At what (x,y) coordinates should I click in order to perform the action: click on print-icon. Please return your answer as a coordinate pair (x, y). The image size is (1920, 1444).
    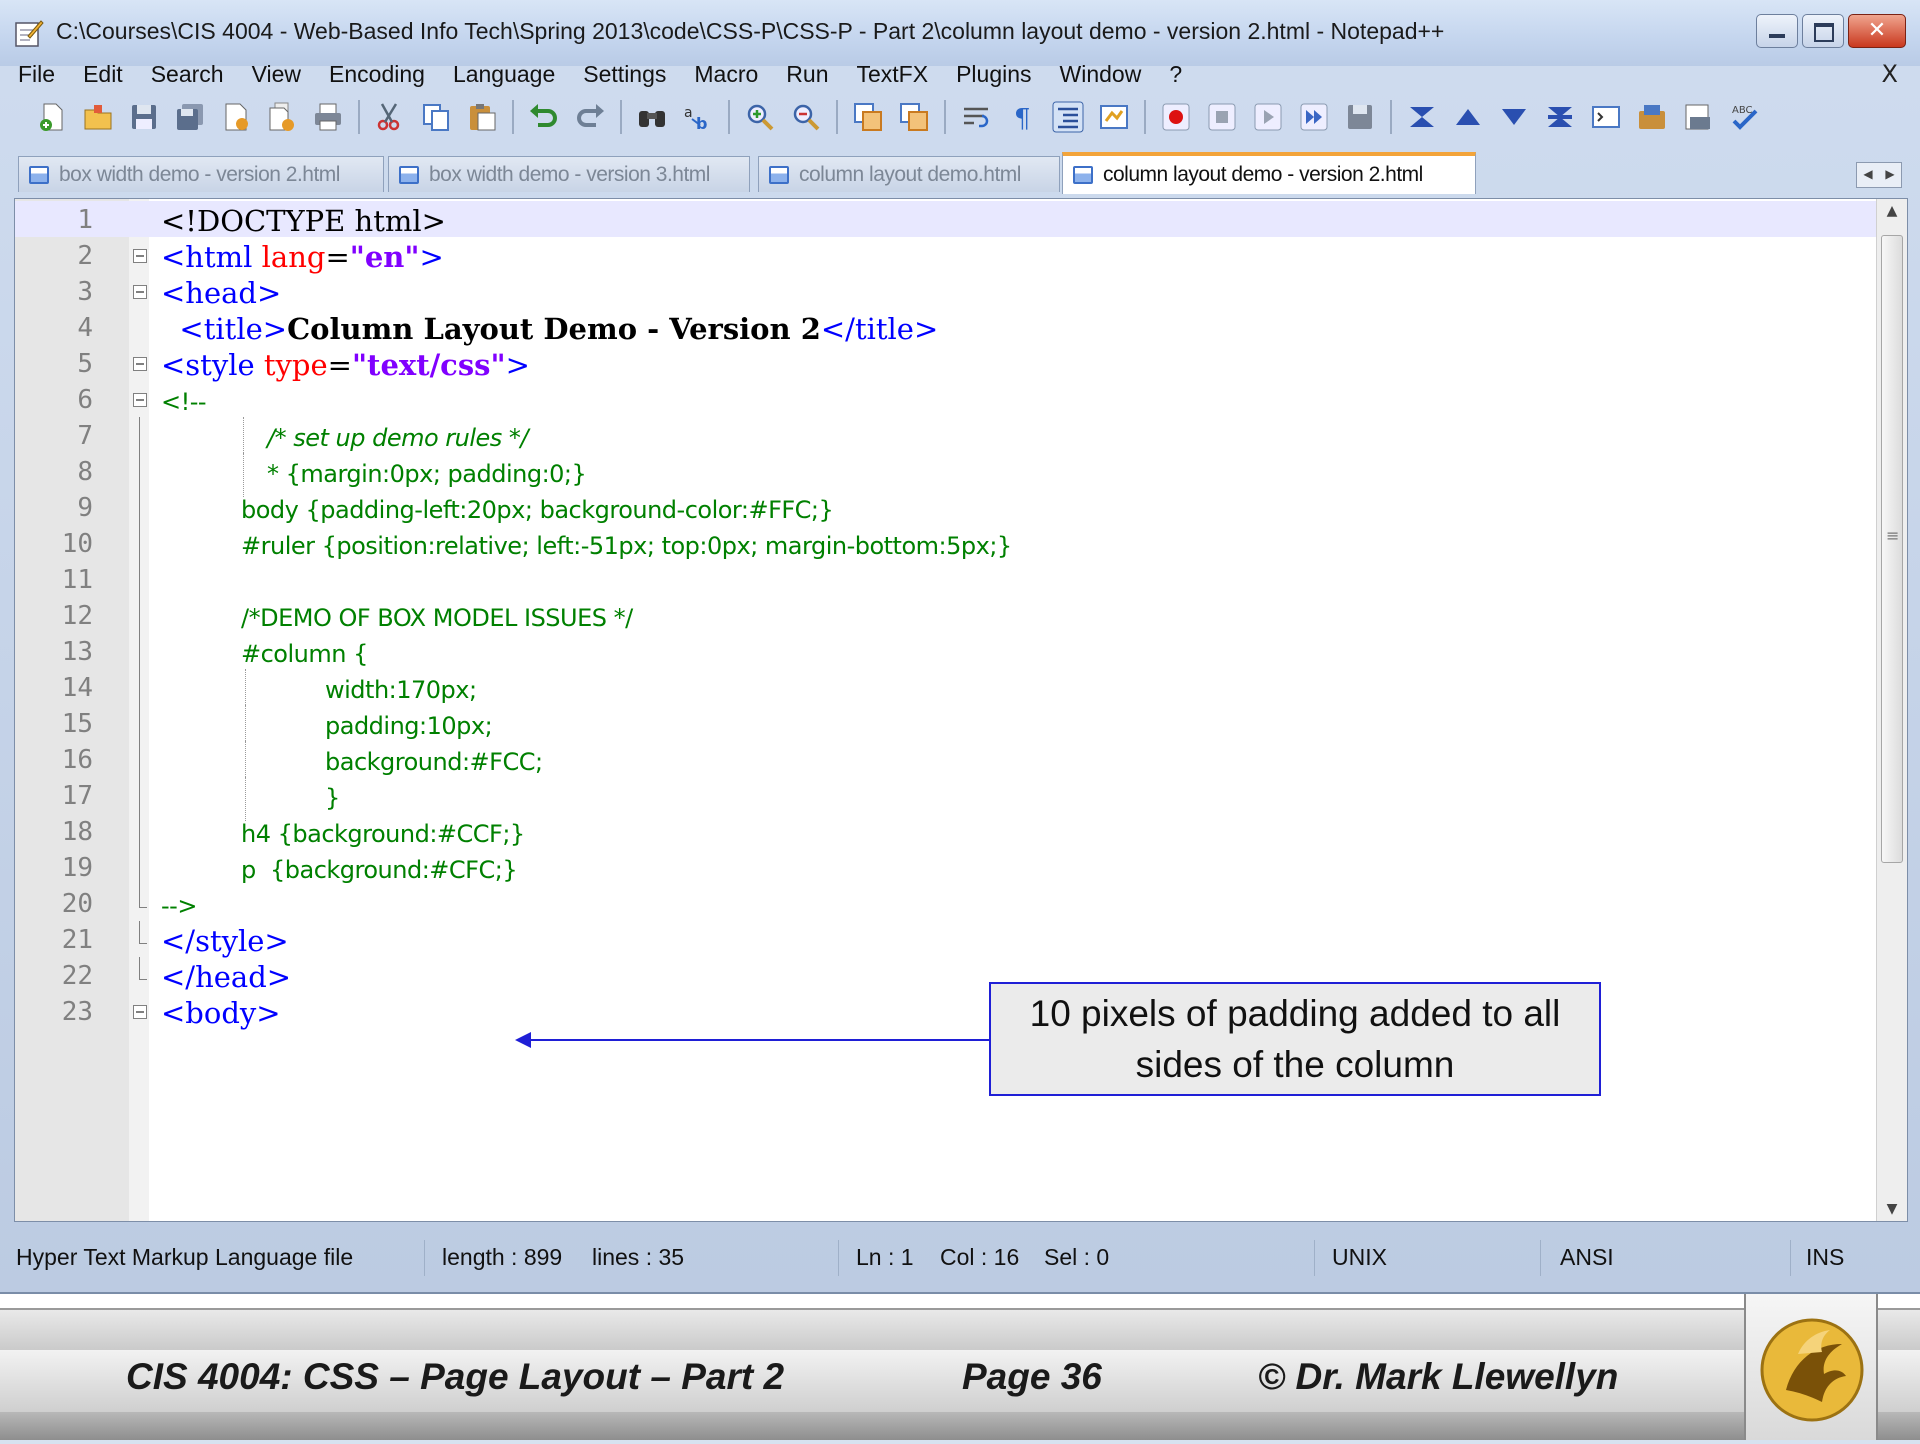
    Looking at the image, I should click on (328, 117).